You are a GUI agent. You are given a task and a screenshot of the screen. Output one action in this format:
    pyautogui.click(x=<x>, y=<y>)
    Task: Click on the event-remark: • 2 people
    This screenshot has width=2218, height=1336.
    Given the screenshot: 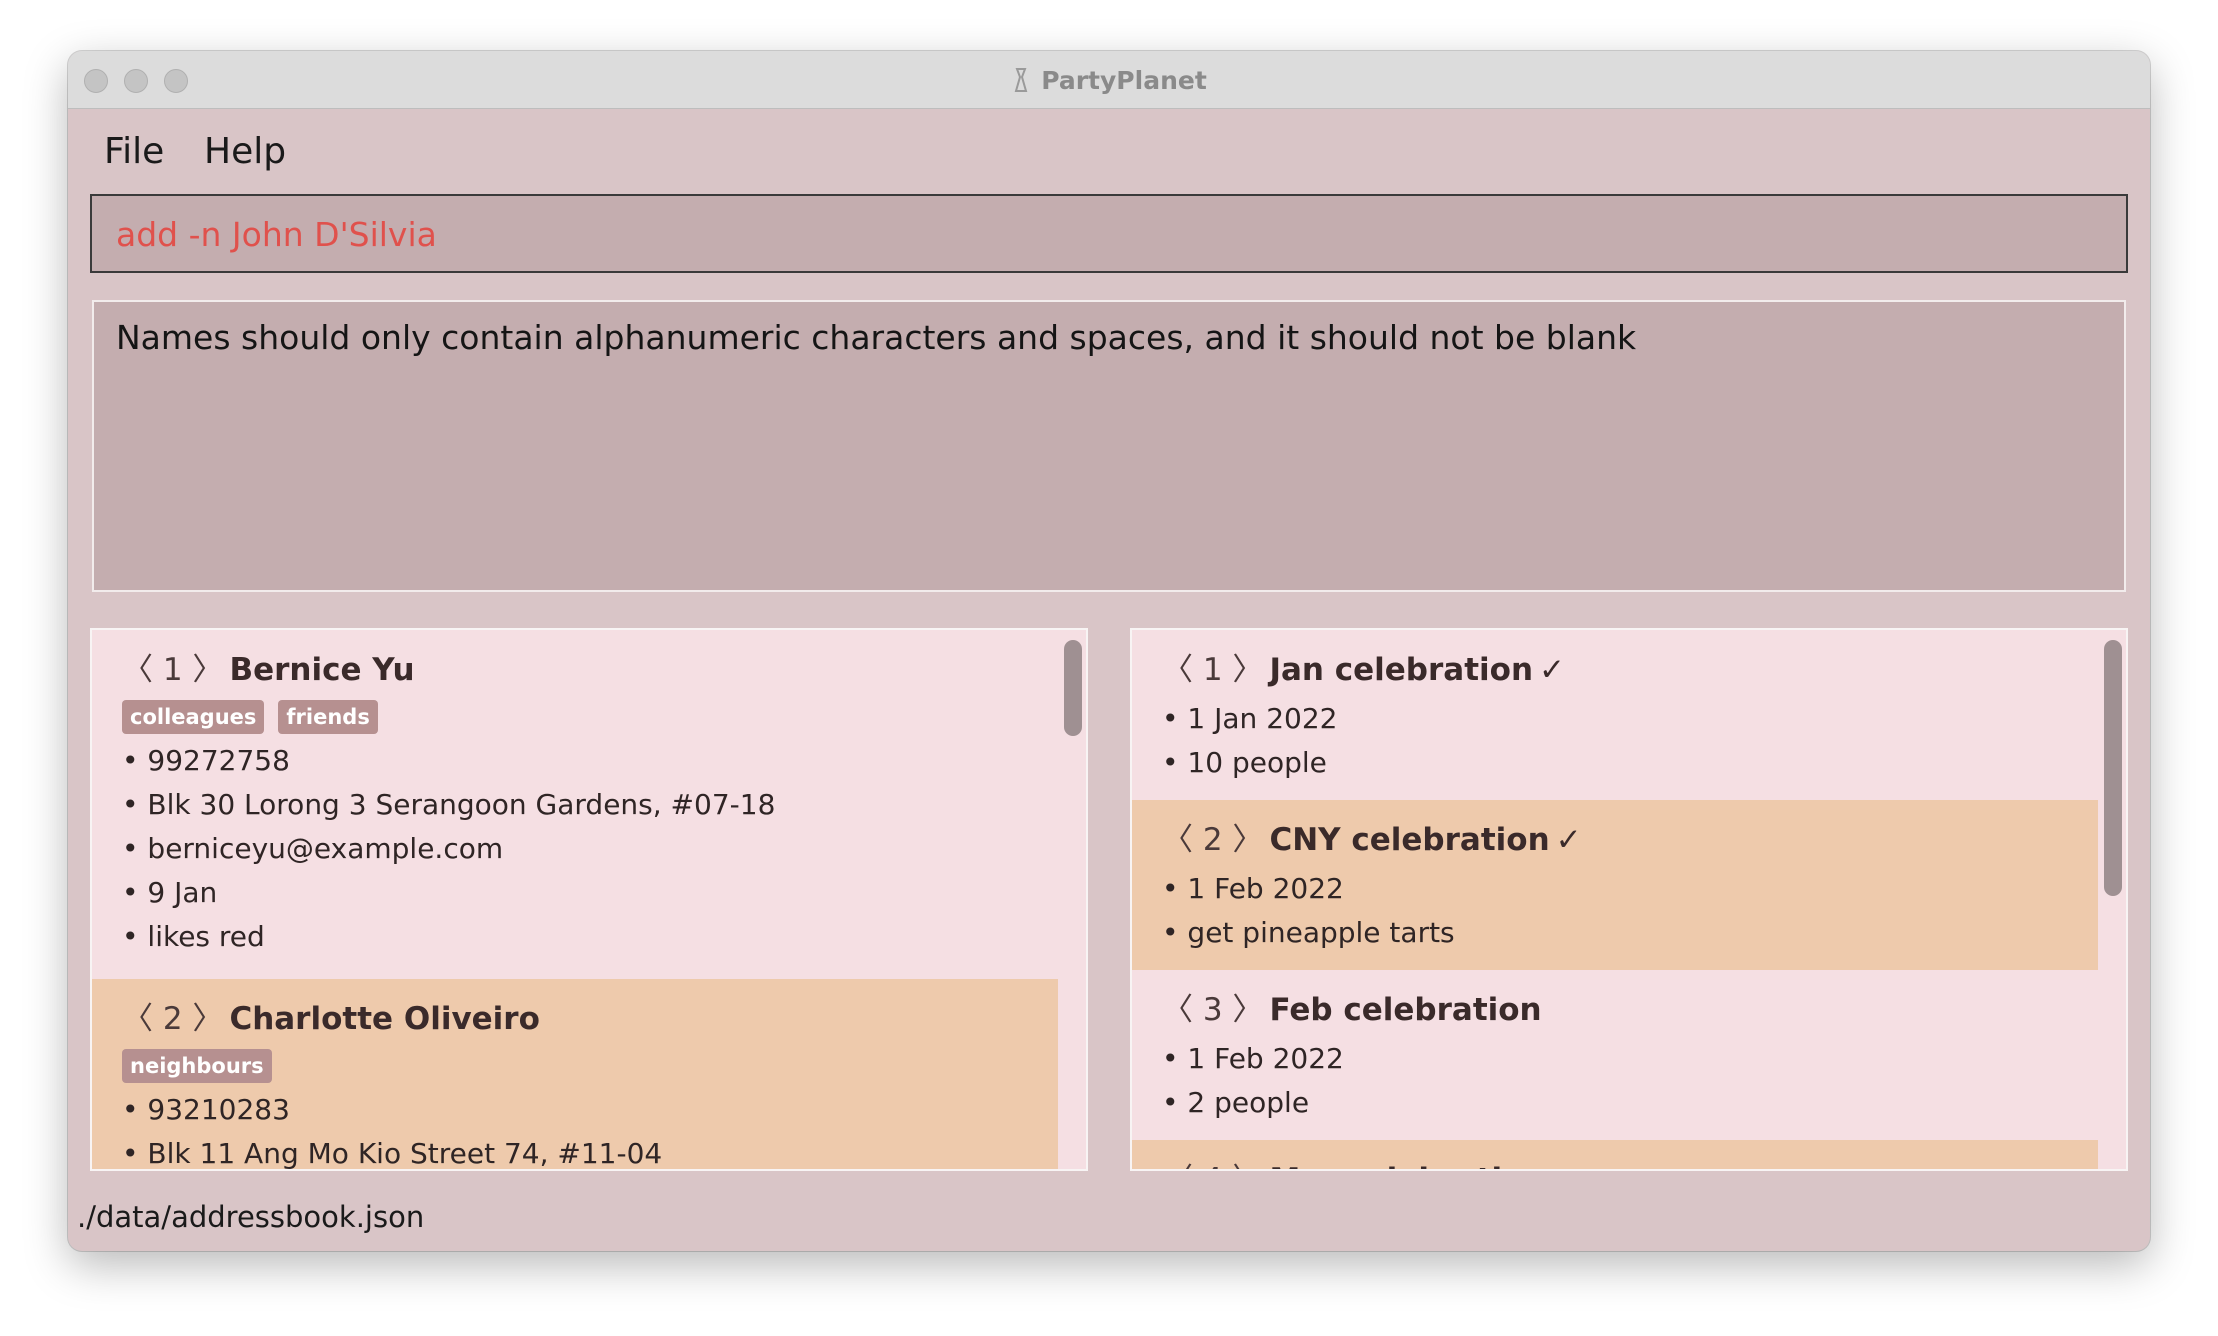 What is the action you would take?
    pyautogui.click(x=1236, y=1102)
    